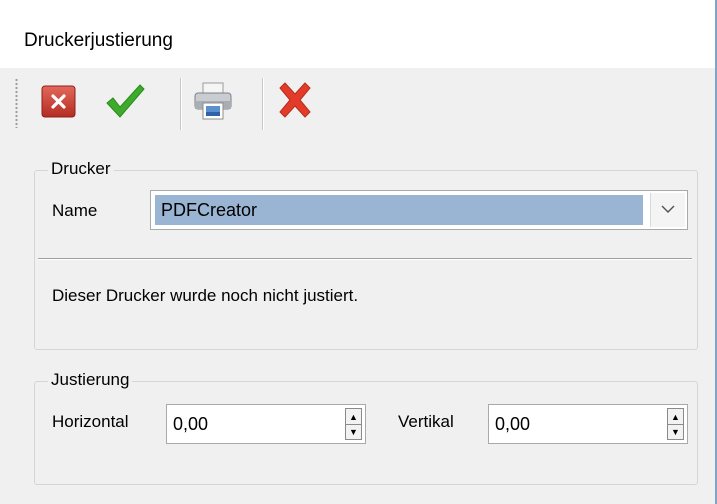 The image size is (717, 504). Describe the element at coordinates (81, 169) in the screenshot. I see `printer-group-legend: Drucker` at that location.